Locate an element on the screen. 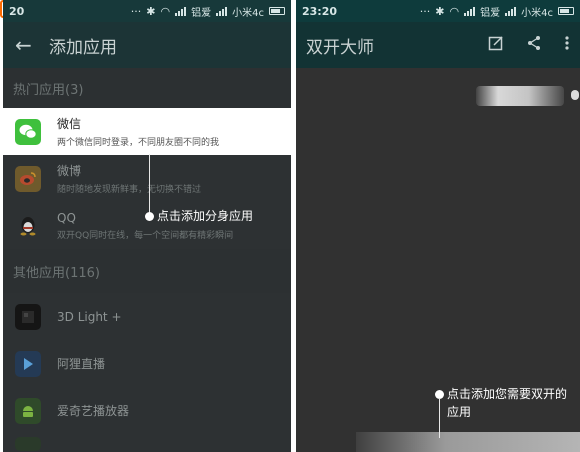 This screenshot has width=580, height=452. app-row-3dlight: 3D Light + is located at coordinates (147, 316).